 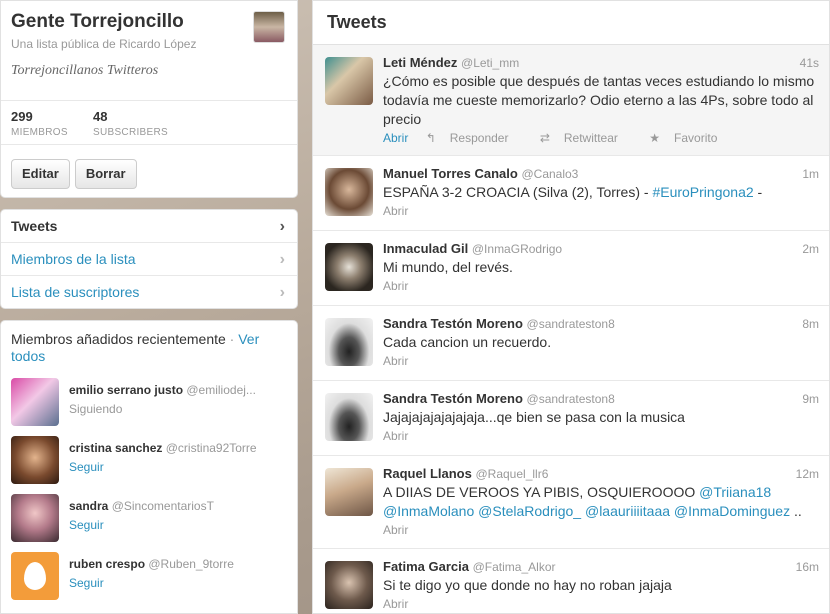 What do you see at coordinates (134, 122) in the screenshot?
I see `subscribers-stat: 48 SUBSCRIBERS` at bounding box center [134, 122].